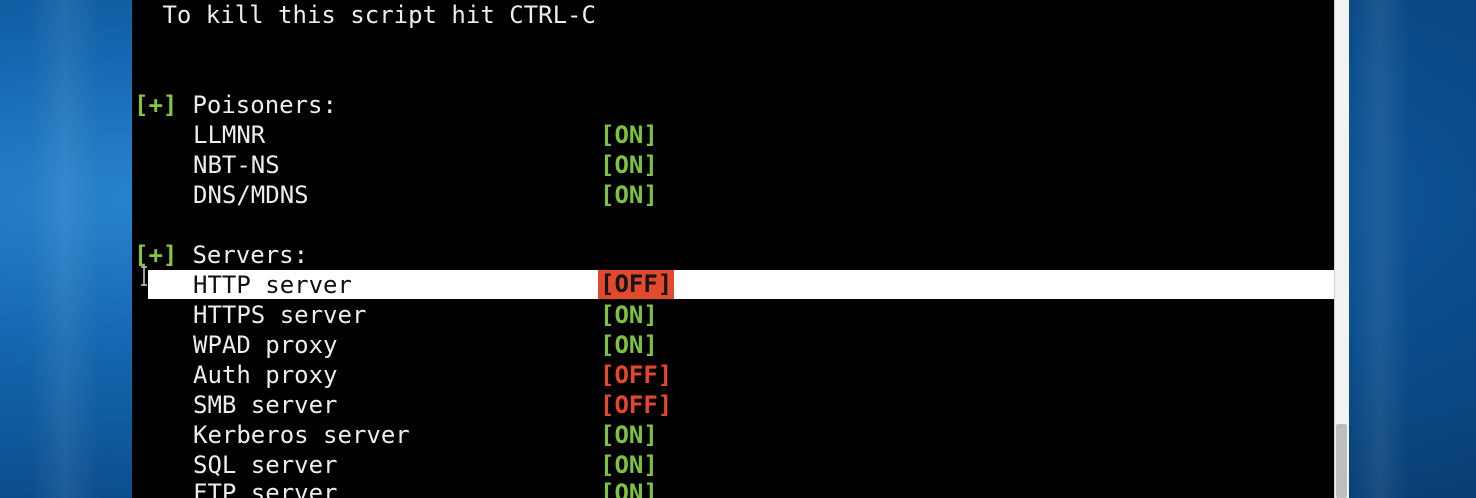 Image resolution: width=1476 pixels, height=498 pixels. Describe the element at coordinates (144, 276) in the screenshot. I see `text-cursor-icon` at that location.